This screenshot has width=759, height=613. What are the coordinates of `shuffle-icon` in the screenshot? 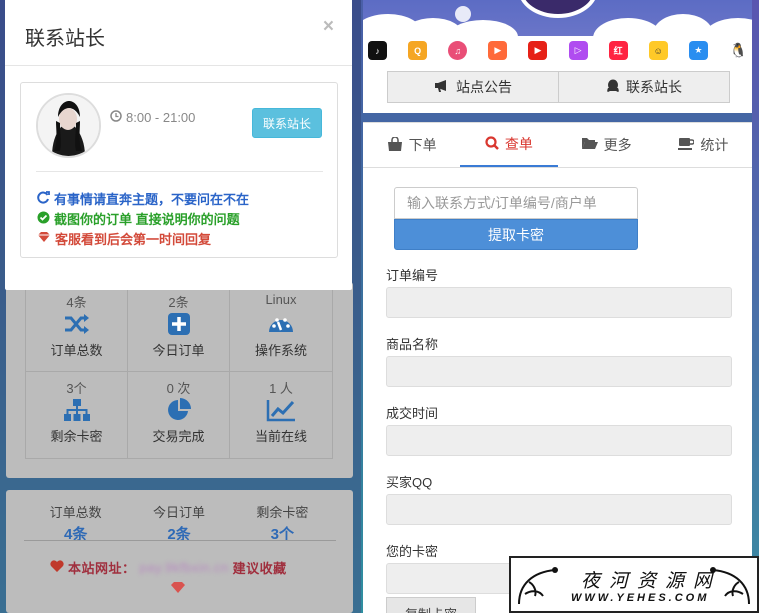 It's located at (77, 324).